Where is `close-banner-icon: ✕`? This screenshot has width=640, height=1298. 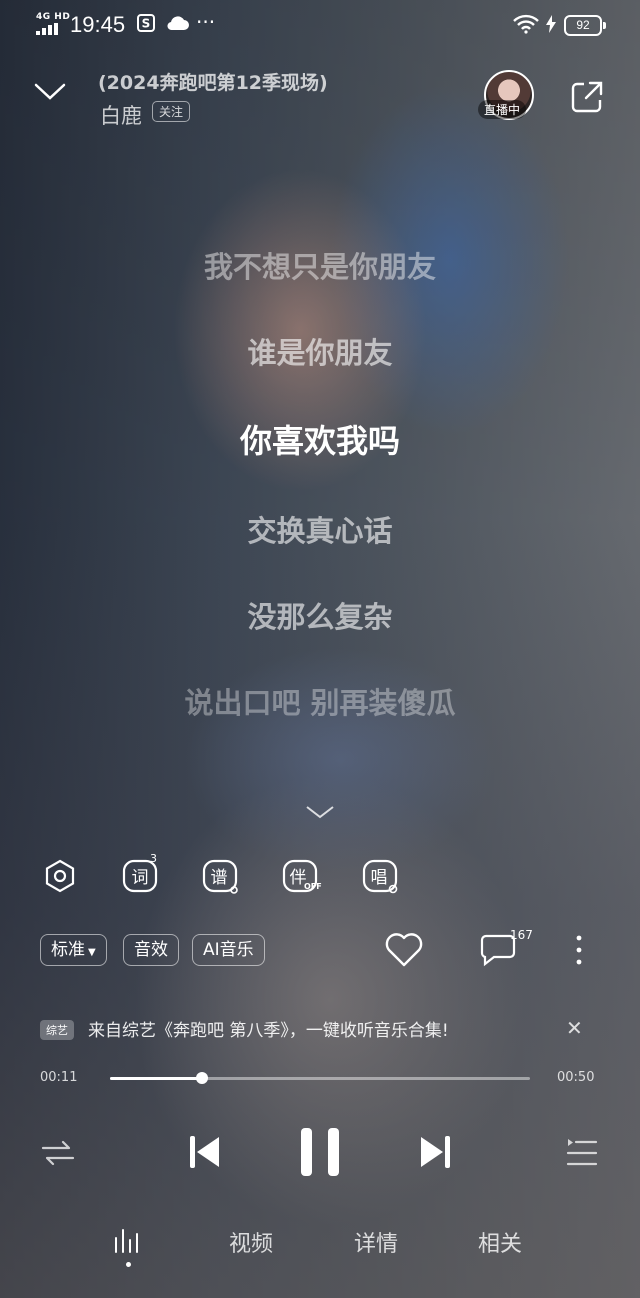
close-banner-icon: ✕ is located at coordinates (574, 1028).